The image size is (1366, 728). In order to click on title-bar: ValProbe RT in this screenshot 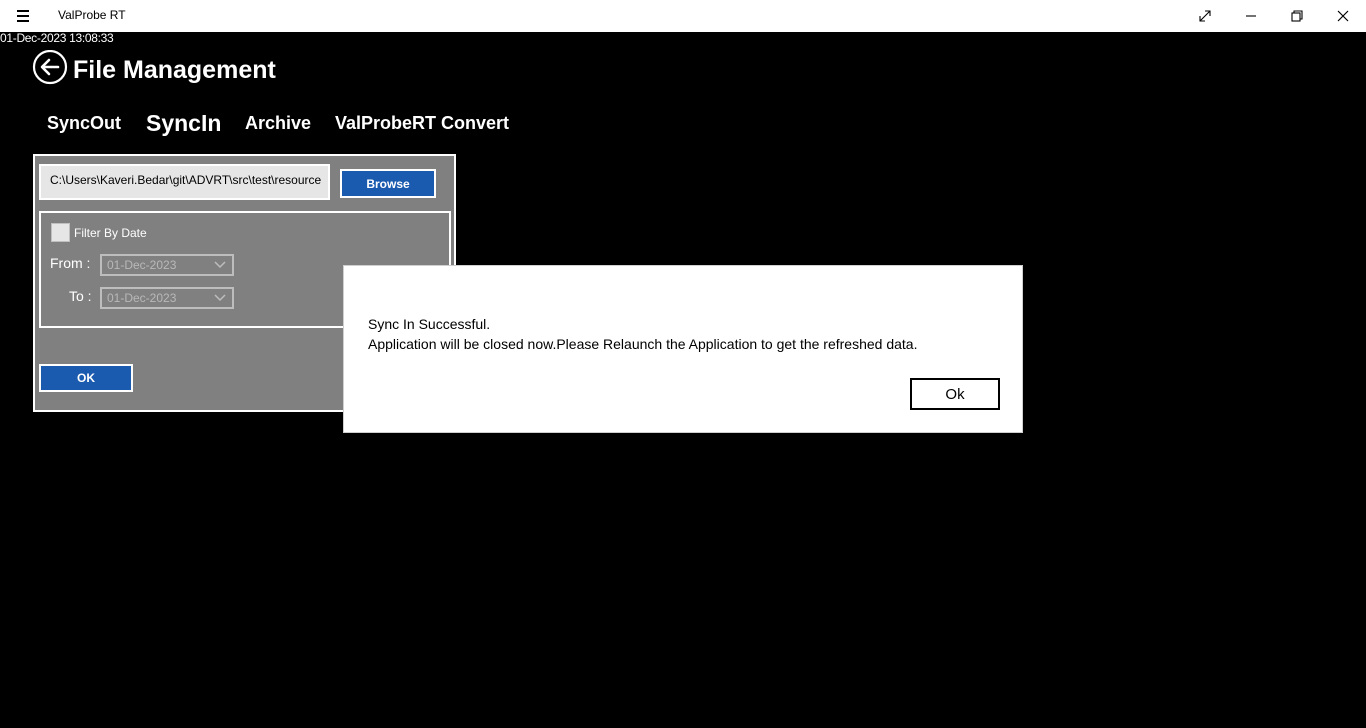, I will do `click(683, 16)`.